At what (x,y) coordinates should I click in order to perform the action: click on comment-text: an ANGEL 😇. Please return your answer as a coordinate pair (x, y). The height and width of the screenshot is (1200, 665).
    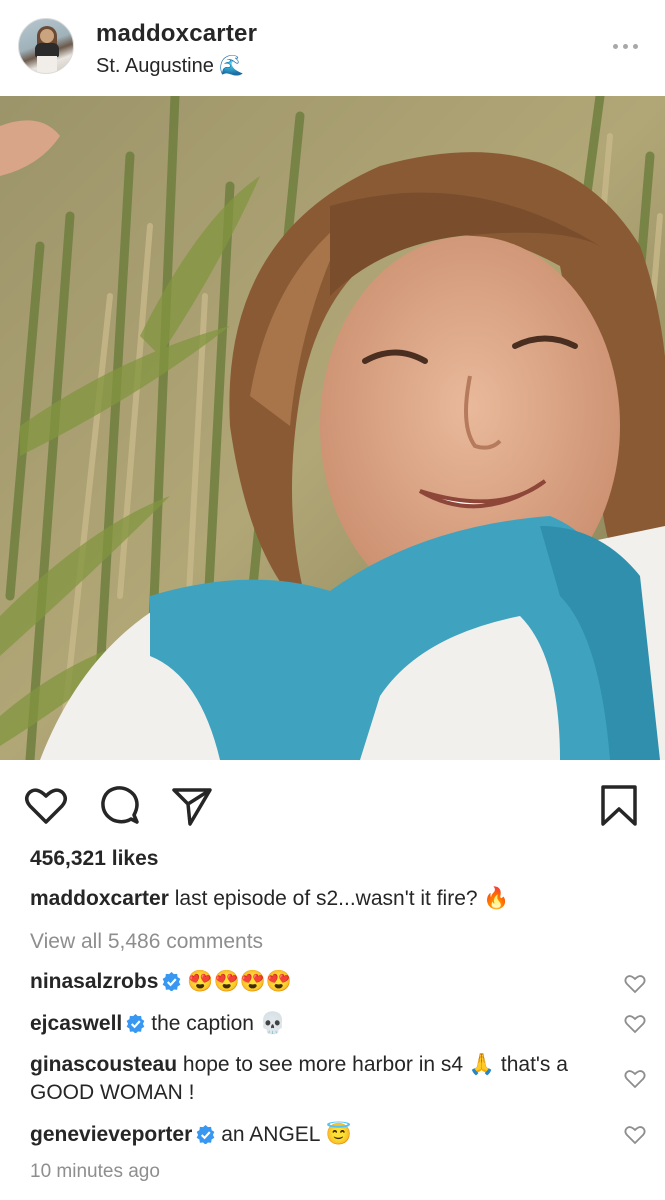
    Looking at the image, I should click on (286, 1134).